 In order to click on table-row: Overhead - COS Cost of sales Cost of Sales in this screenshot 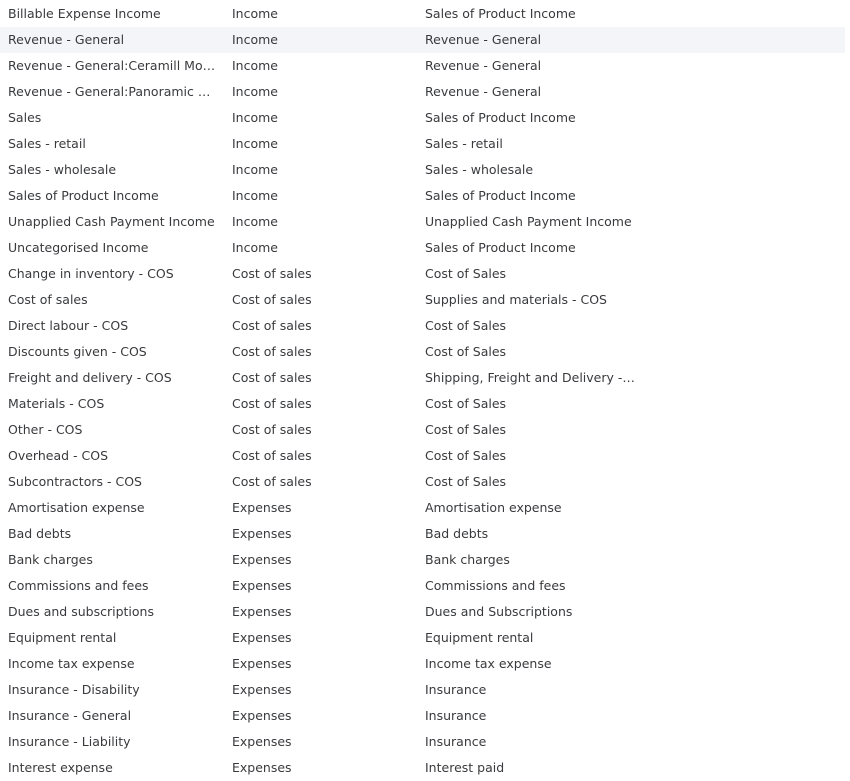, I will do `click(422, 456)`.